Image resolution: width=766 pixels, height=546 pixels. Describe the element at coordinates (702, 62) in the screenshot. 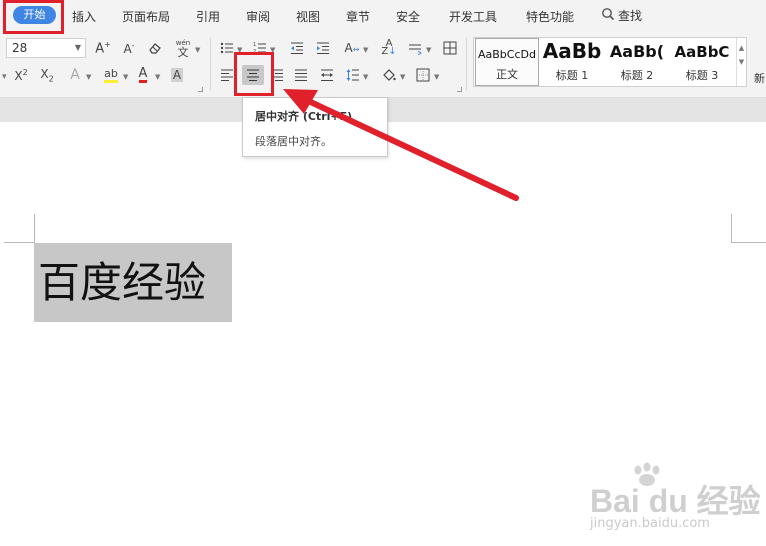

I see `style-heading-3: AaBbC 标题 3` at that location.